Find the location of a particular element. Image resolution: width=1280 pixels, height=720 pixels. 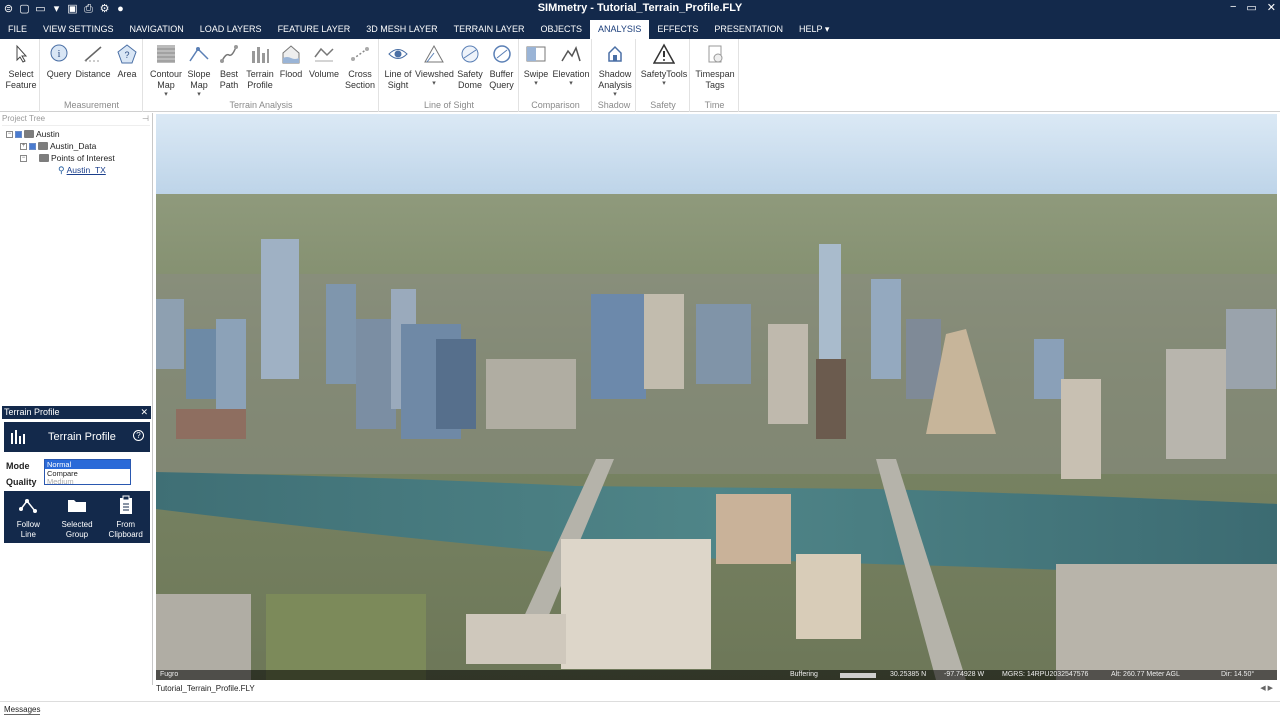

window-title: SIMmetry - Tutorial_Terrain_Profile.FLY is located at coordinates (640, 8).